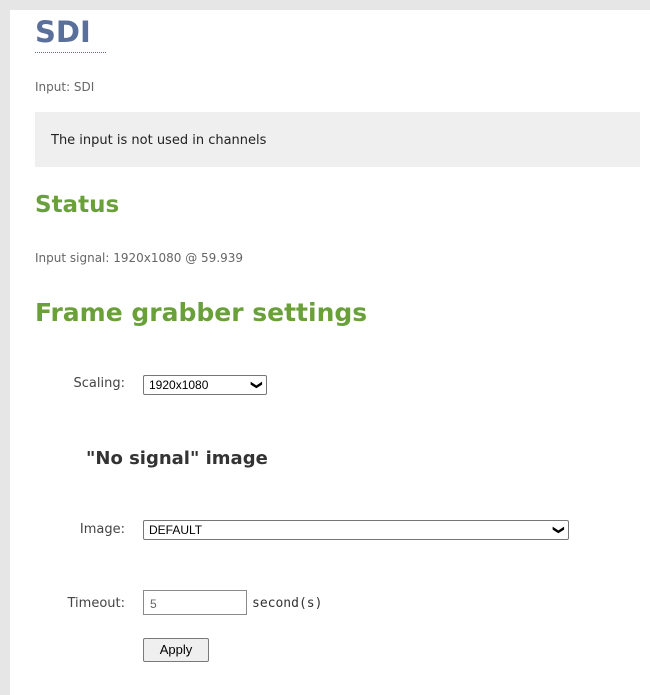 The height and width of the screenshot is (695, 650). I want to click on notice-text: The input is not used in channels, so click(159, 140).